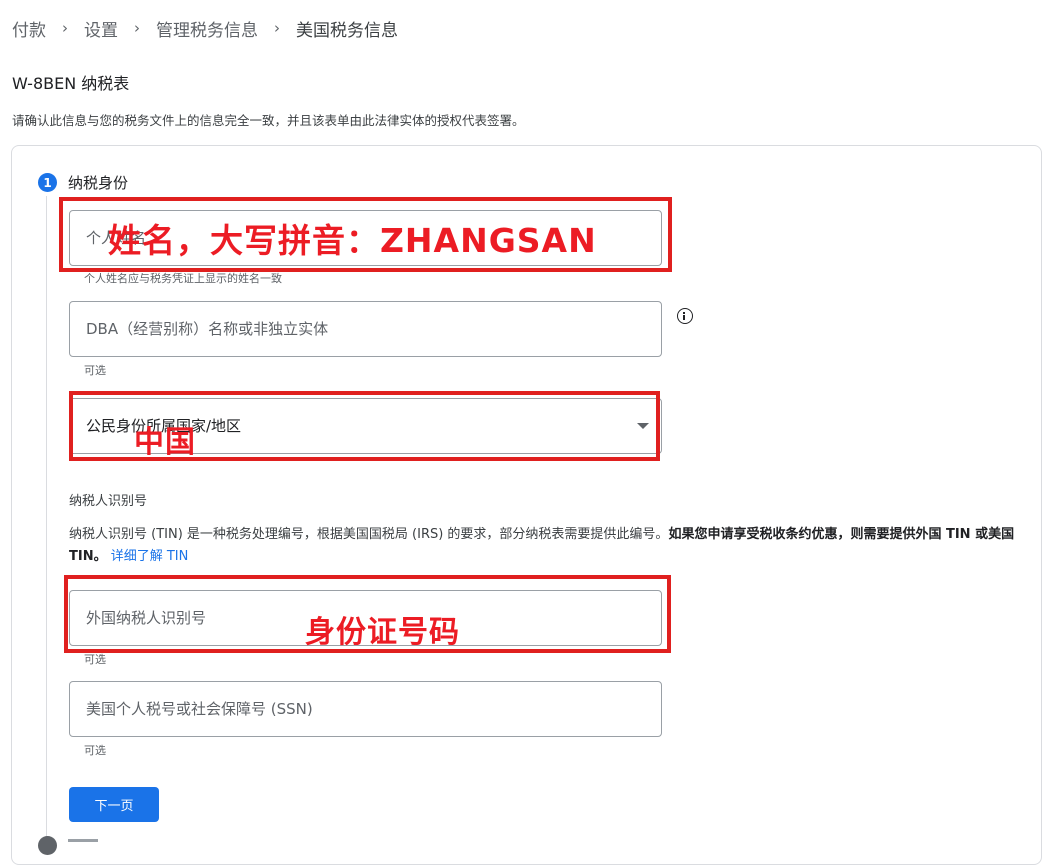 This screenshot has height=865, width=1063. What do you see at coordinates (382, 632) in the screenshot?
I see `tin-annotation: 身份证号码` at bounding box center [382, 632].